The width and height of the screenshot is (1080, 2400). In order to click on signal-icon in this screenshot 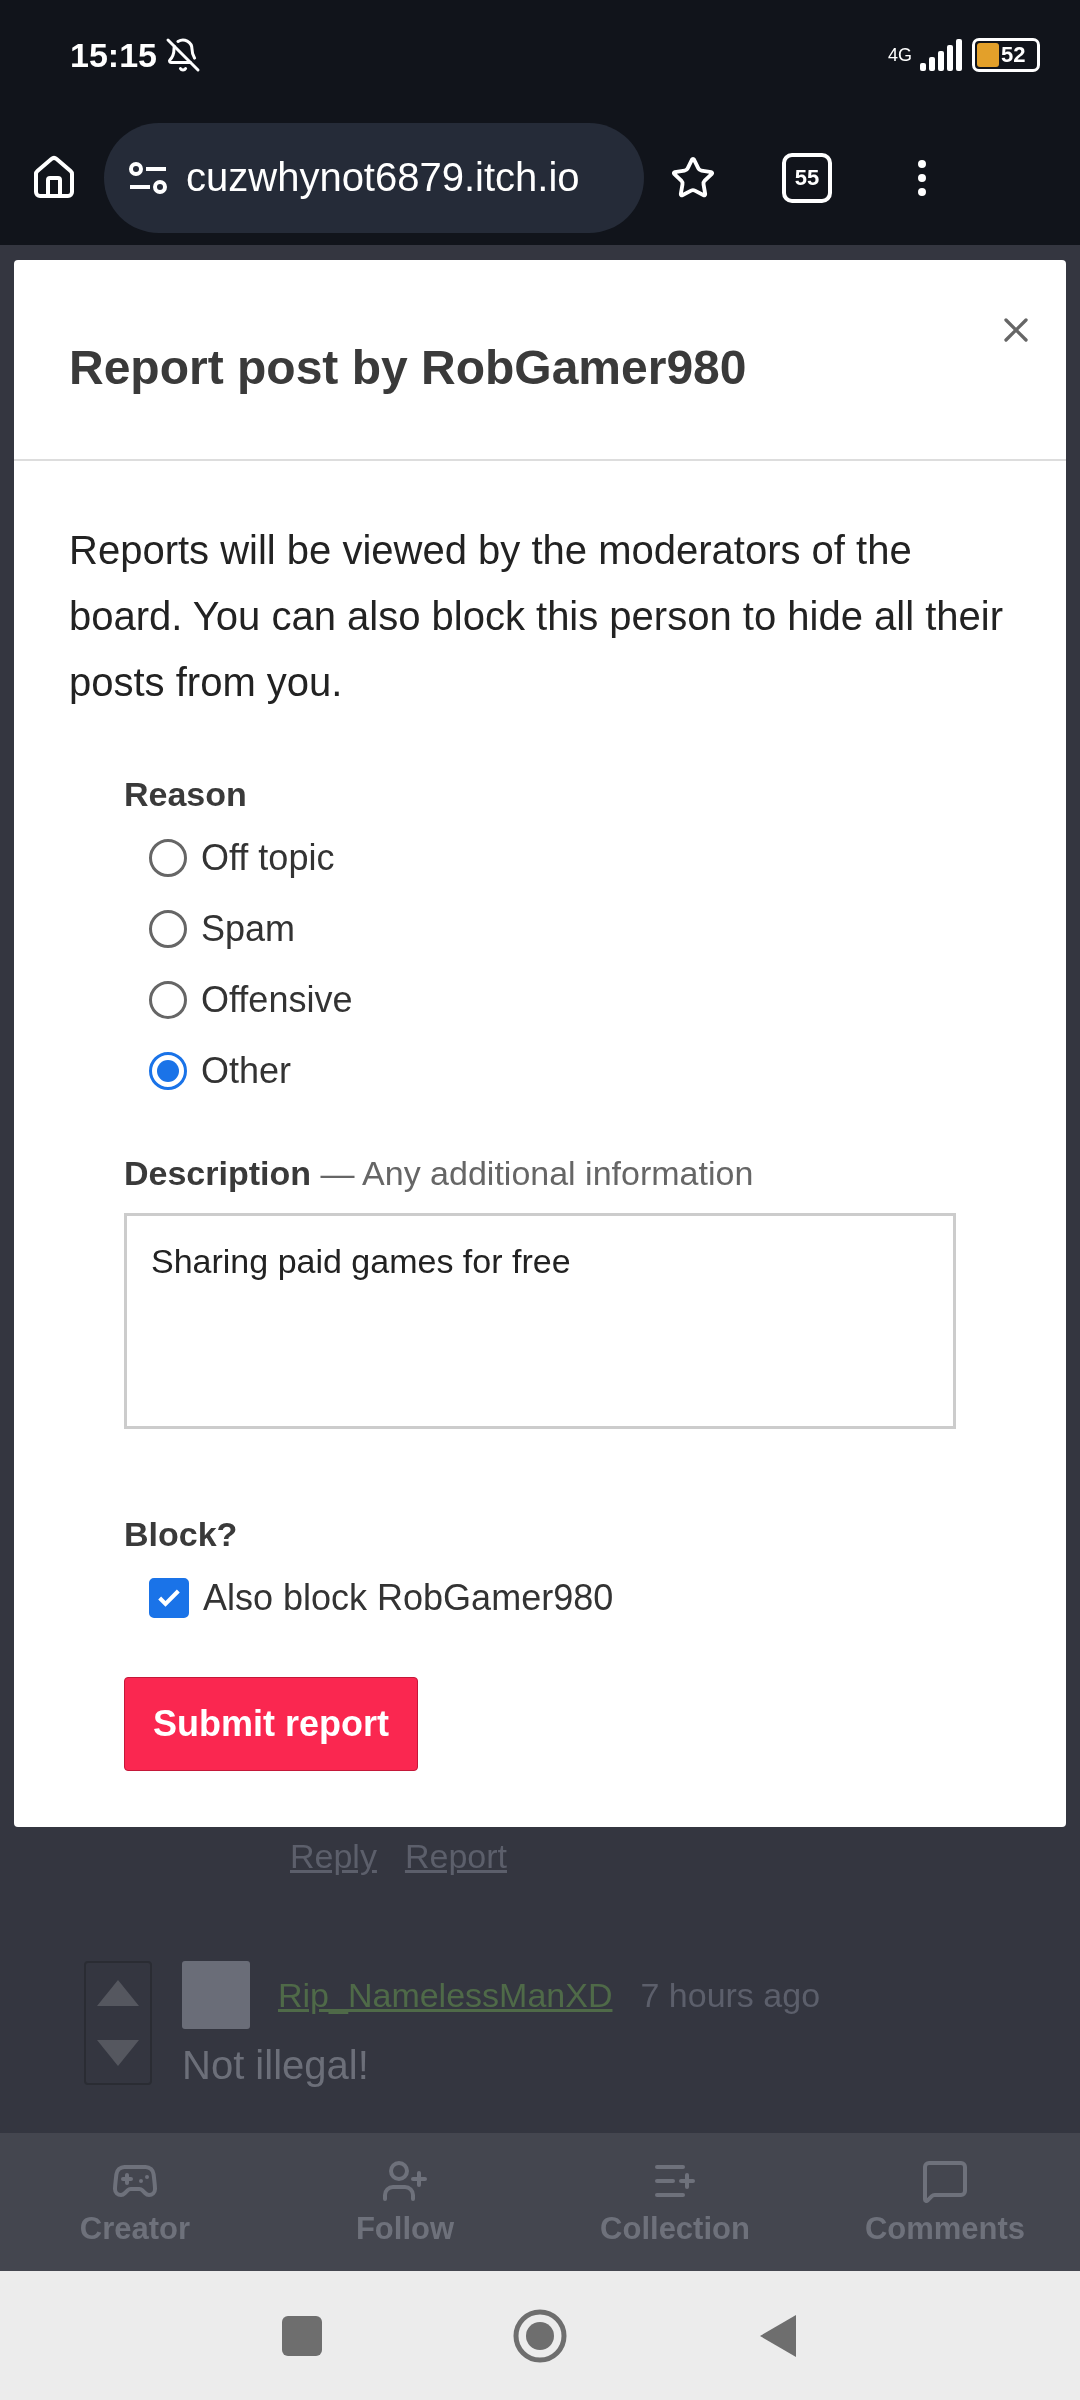, I will do `click(942, 55)`.